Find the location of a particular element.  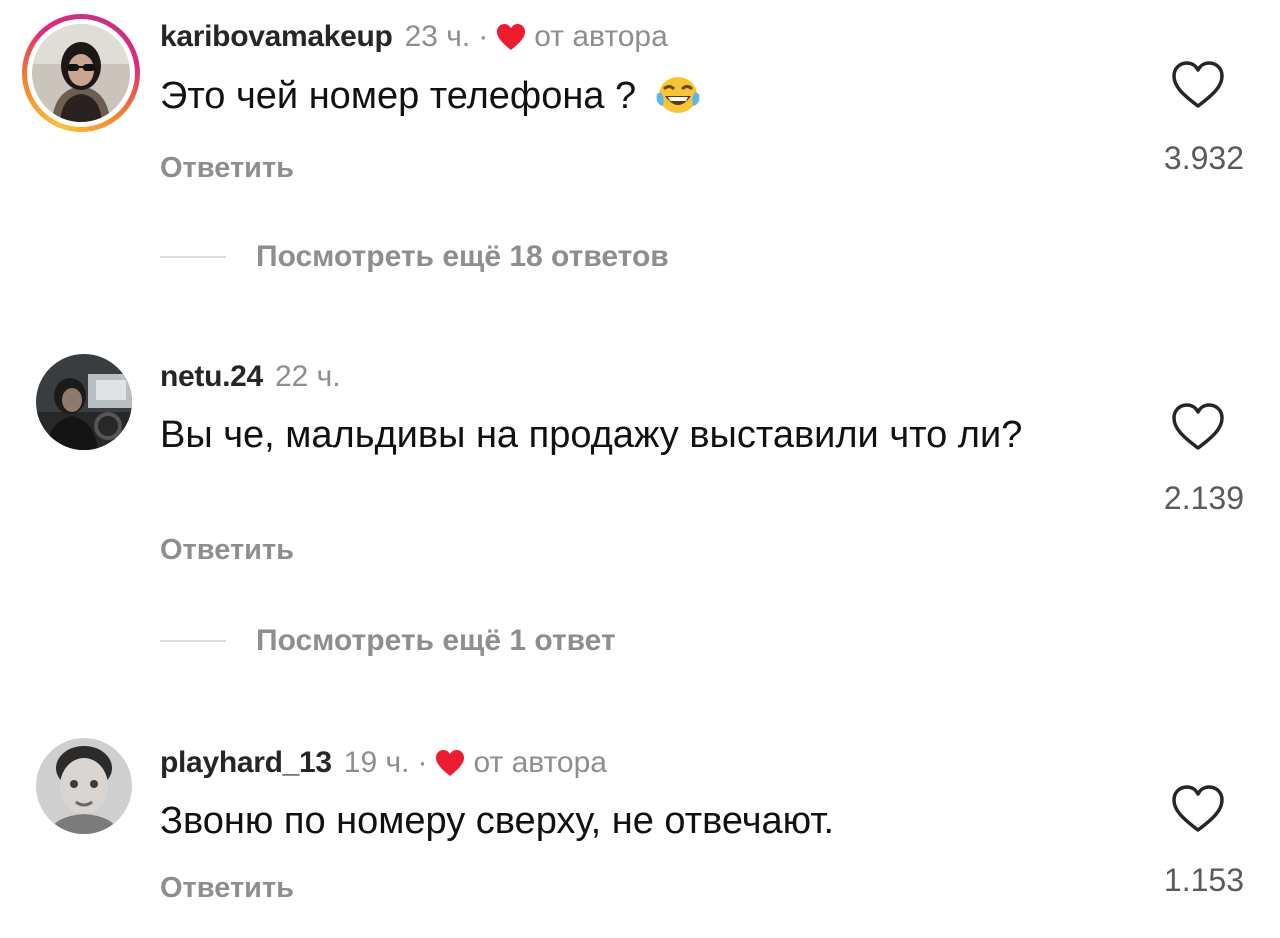

like-count: 1.153 is located at coordinates (1203, 880).